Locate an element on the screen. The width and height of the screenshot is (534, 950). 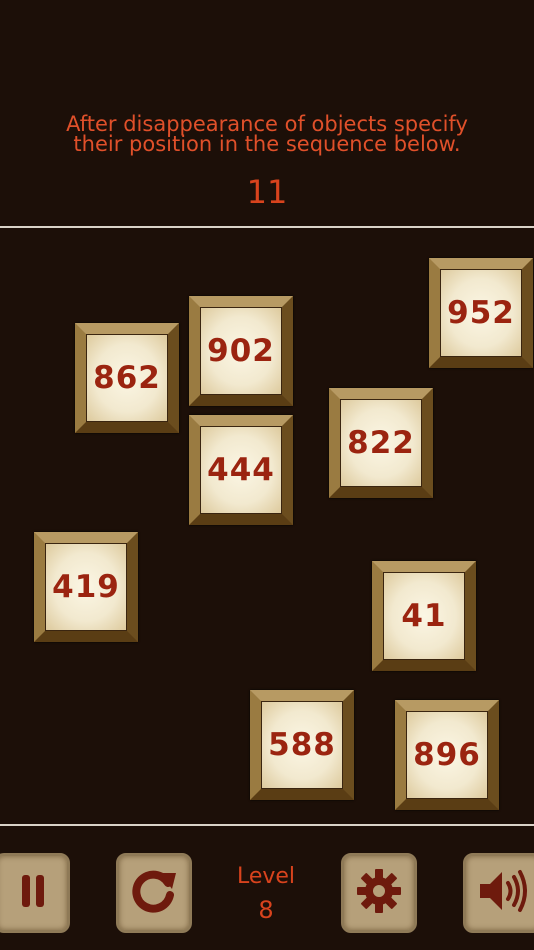
tile-label: 41 is located at coordinates (424, 616).